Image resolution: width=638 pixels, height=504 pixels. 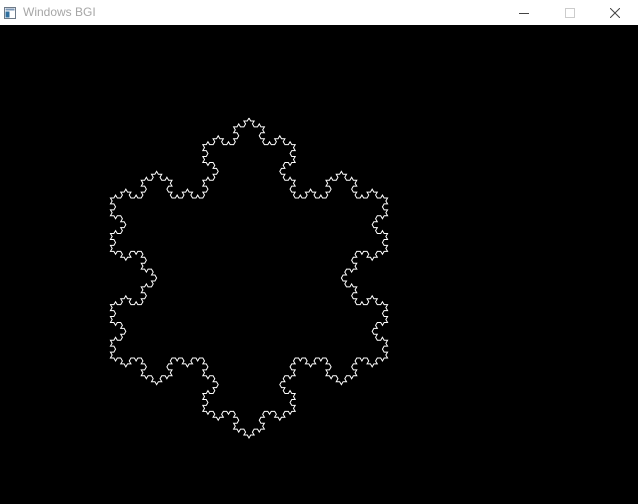 I want to click on app-window-icon, so click(x=10, y=12).